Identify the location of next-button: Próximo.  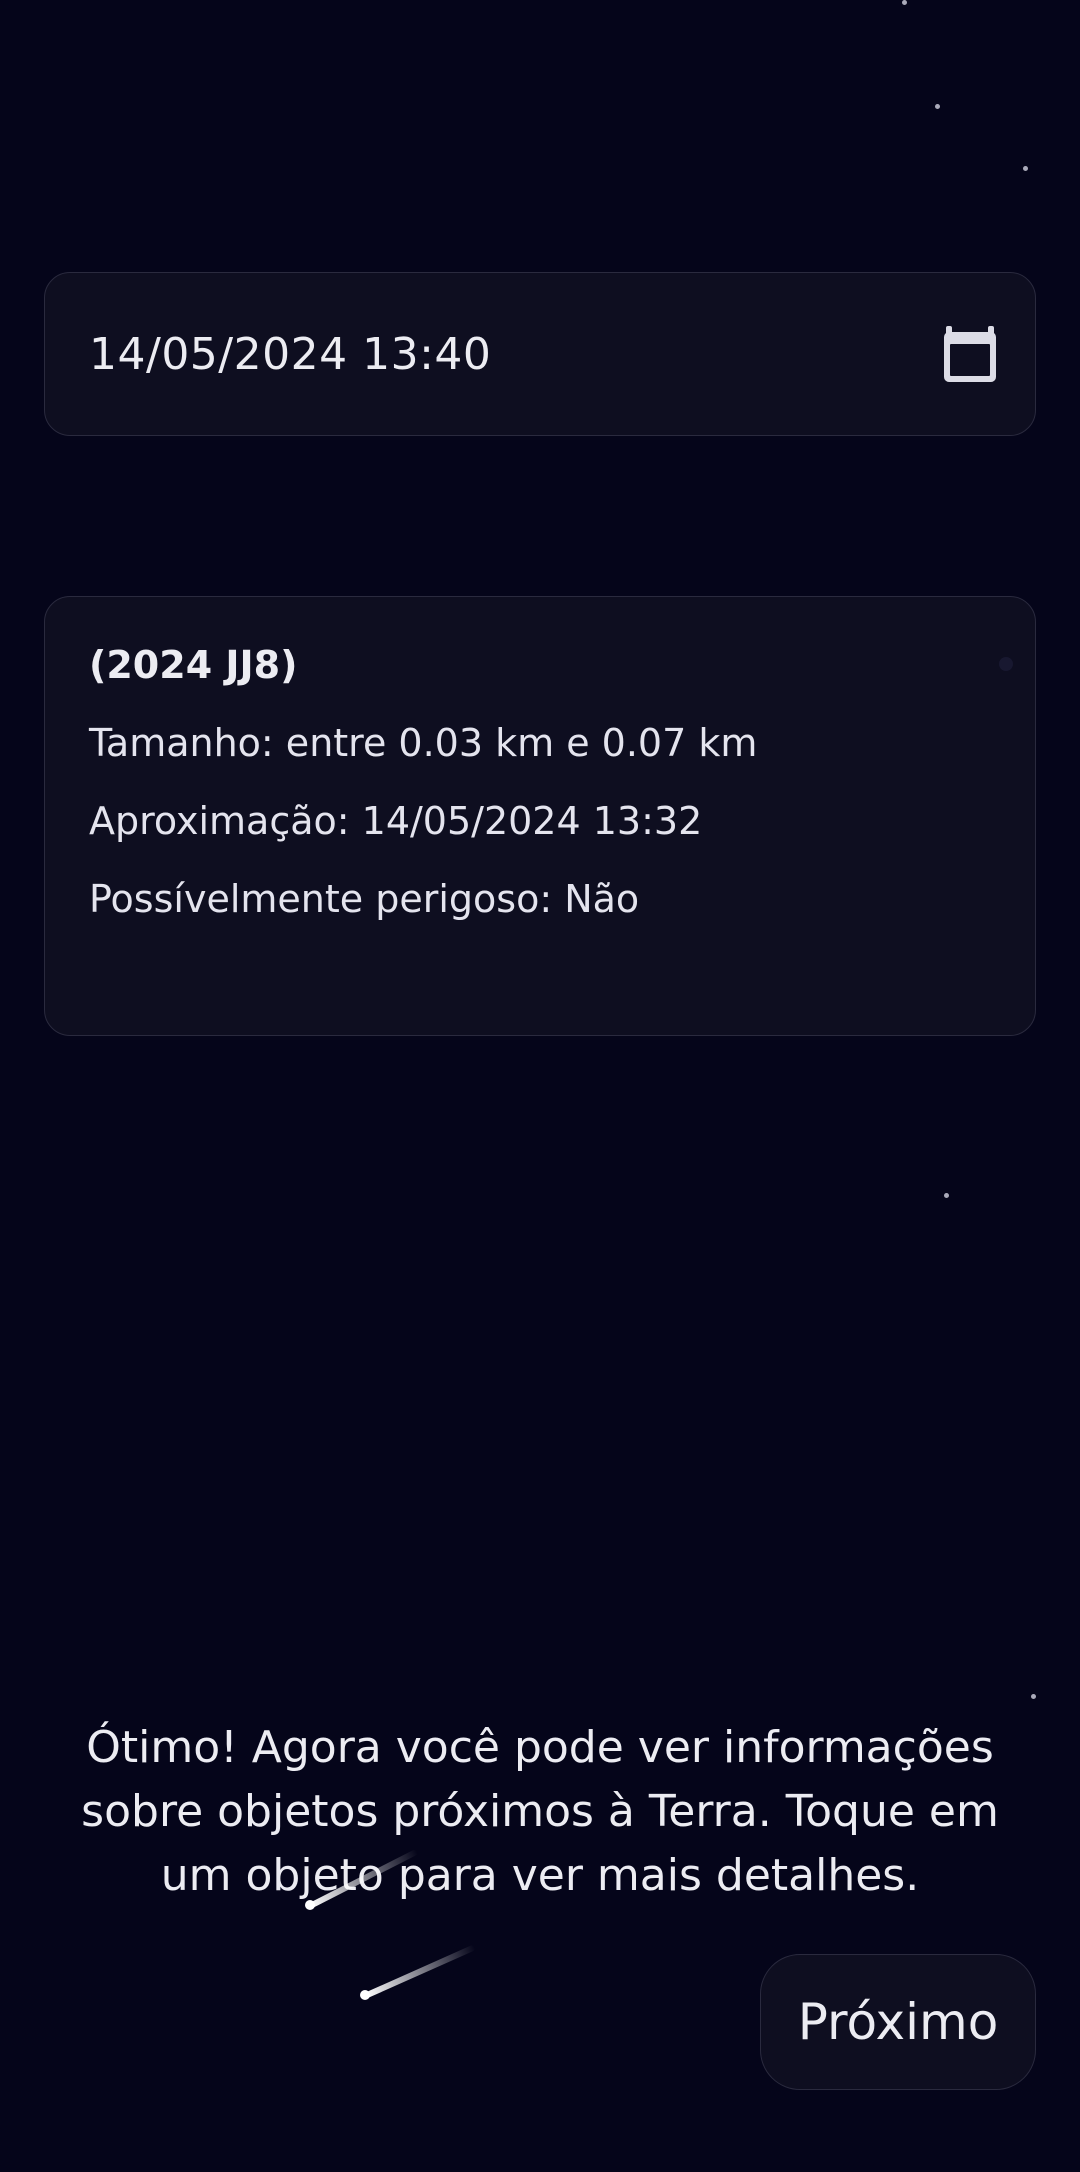
(898, 2022).